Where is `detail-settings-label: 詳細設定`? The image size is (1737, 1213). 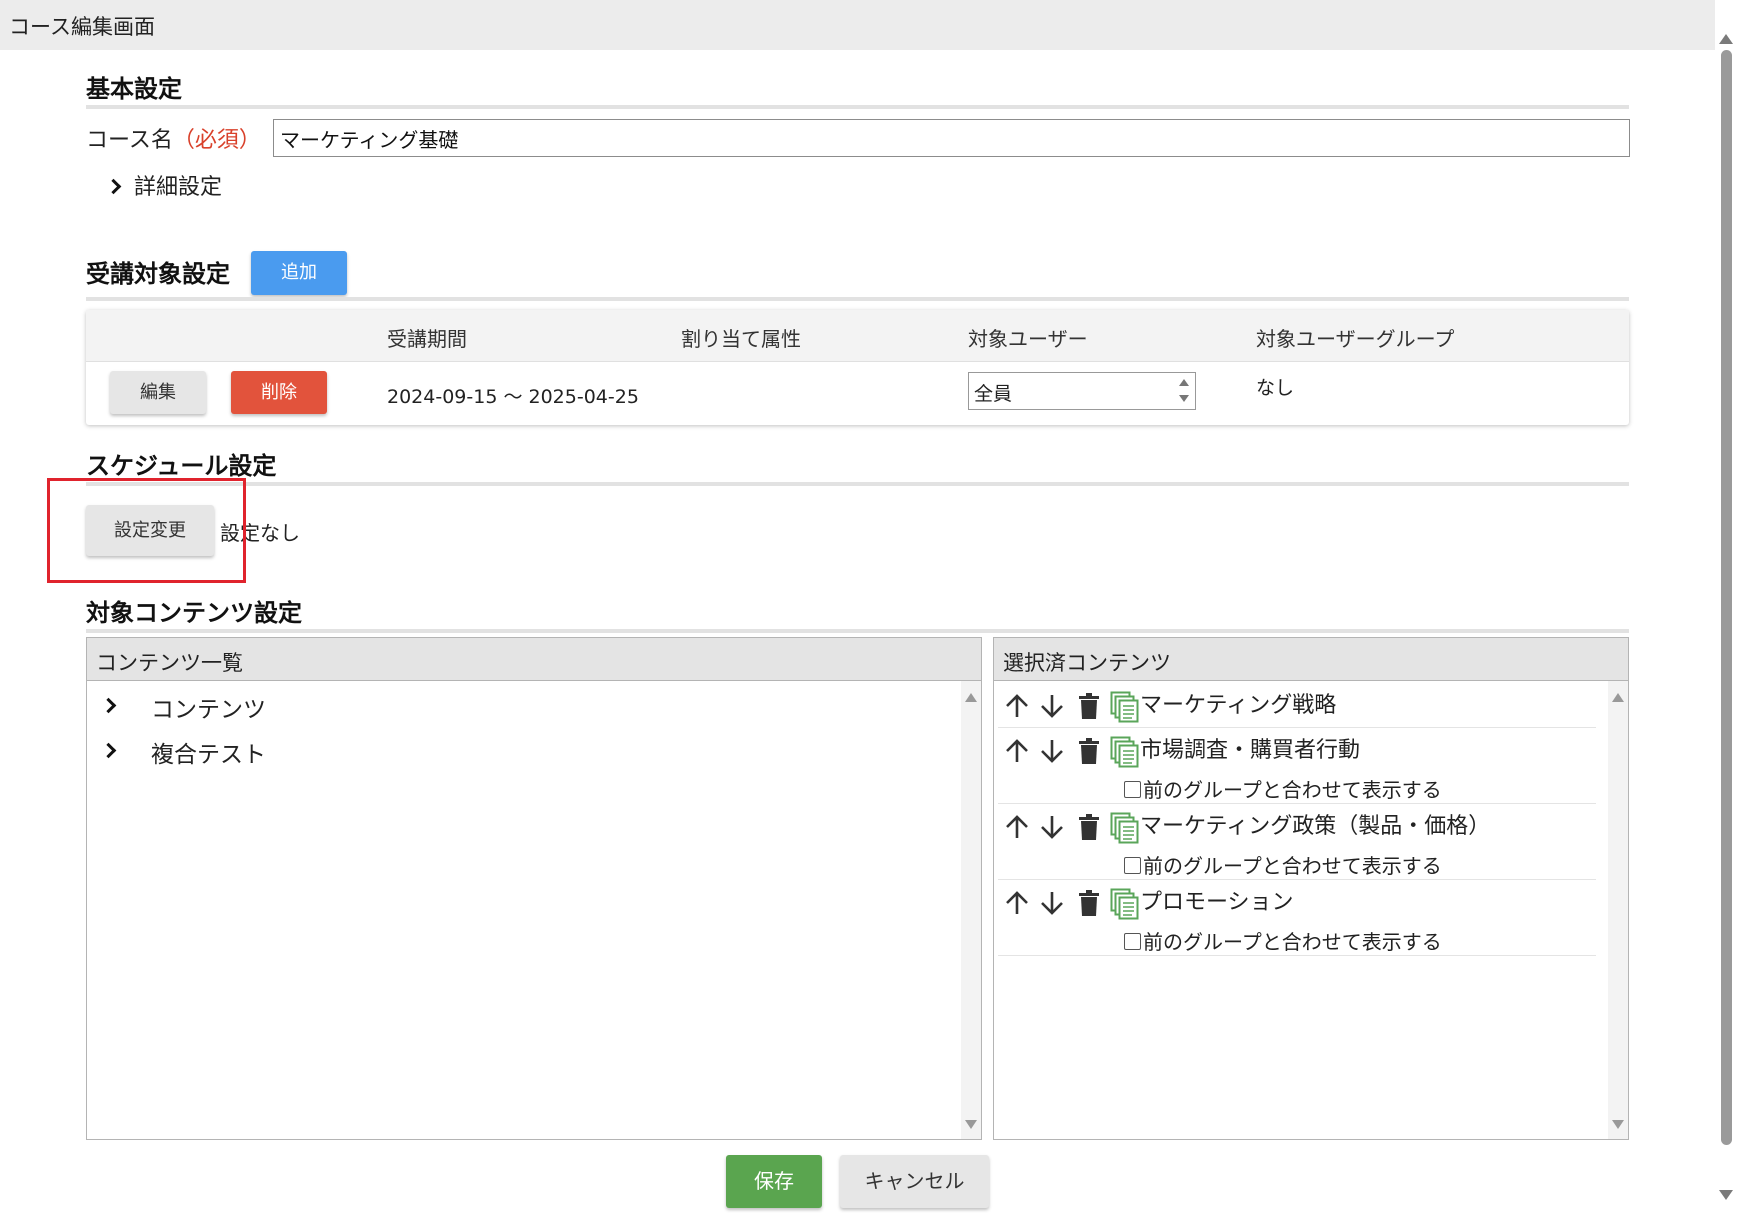 detail-settings-label: 詳細設定 is located at coordinates (178, 187).